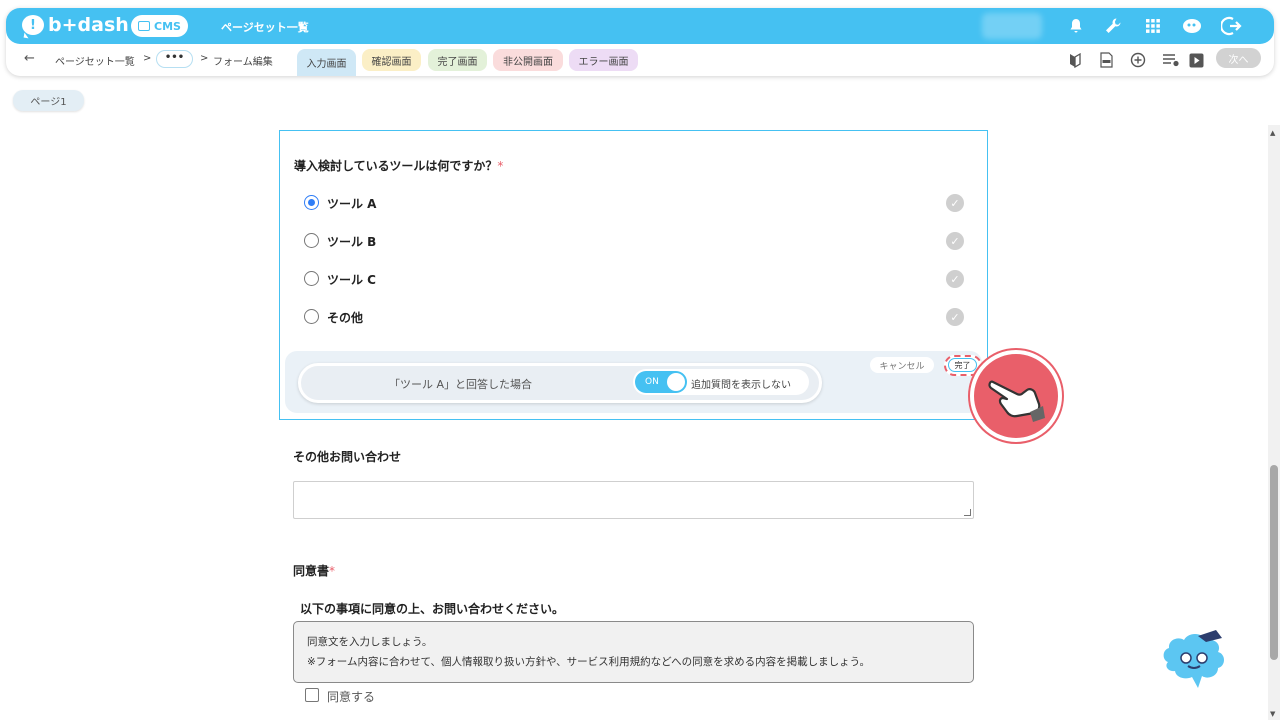 This screenshot has width=1280, height=720. I want to click on logo-bubble-icon: !, so click(33, 25).